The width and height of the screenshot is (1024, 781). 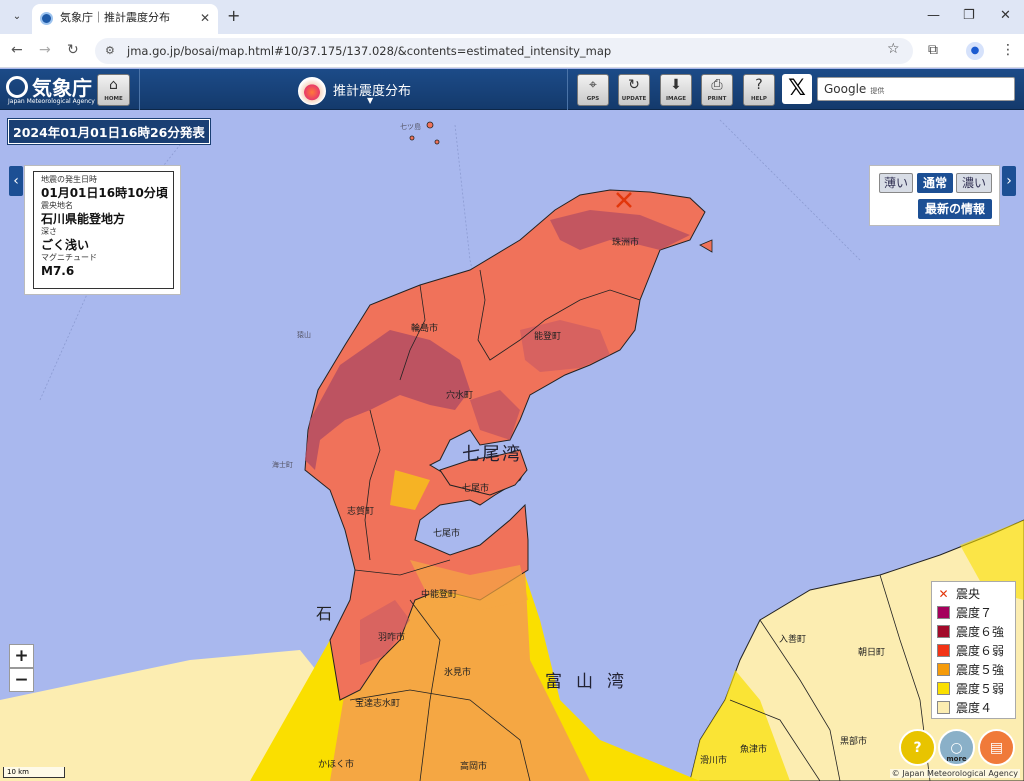 I want to click on light-button: 薄い, so click(x=896, y=183).